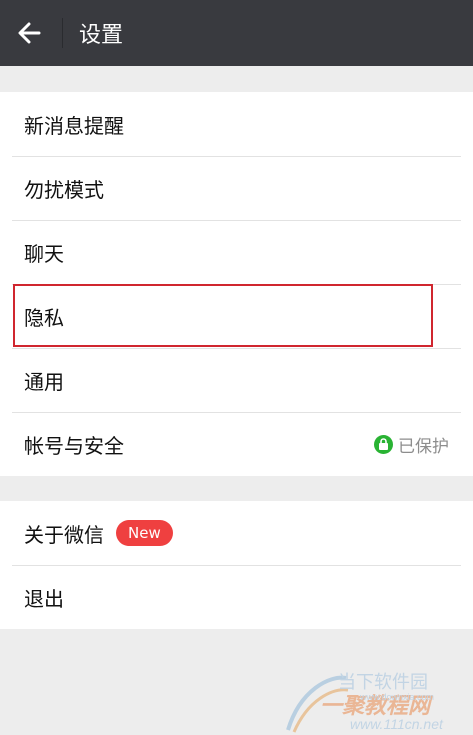 This screenshot has height=735, width=473. Describe the element at coordinates (236, 124) in the screenshot. I see `row-new-message-alert: 新消息提醒` at that location.